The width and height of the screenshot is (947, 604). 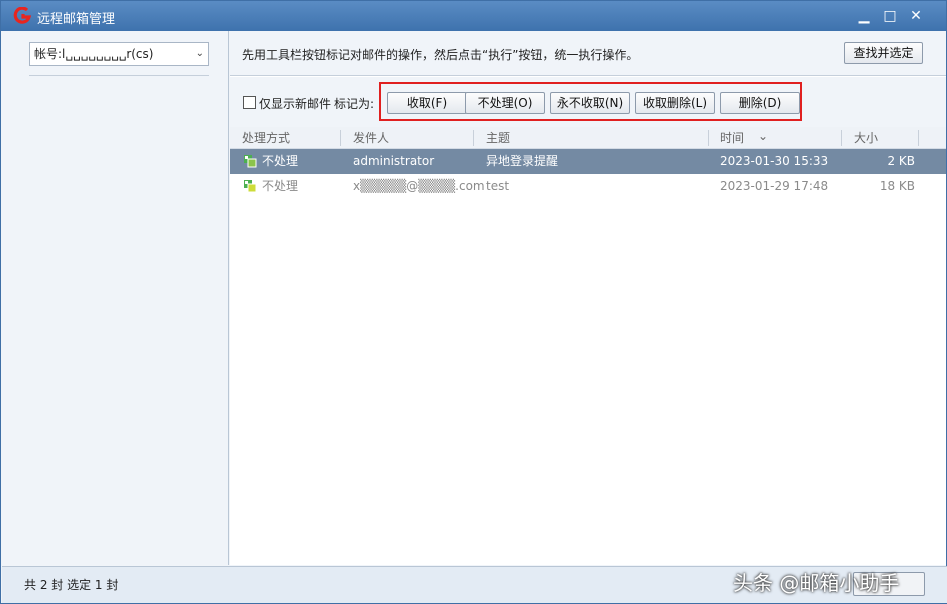 I want to click on window-title: 远程邮箱管理, so click(x=76, y=19).